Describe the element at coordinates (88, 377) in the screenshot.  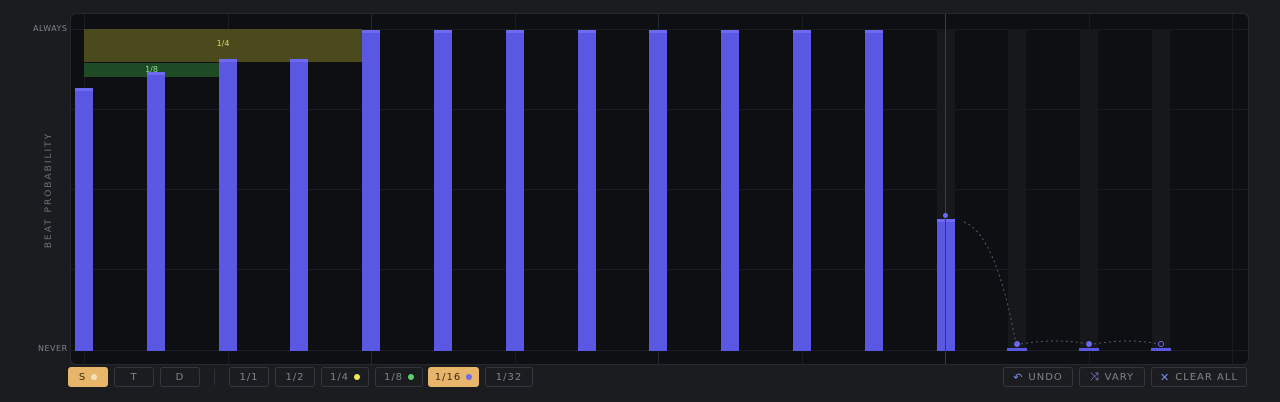
I see `mode-button-s: S` at that location.